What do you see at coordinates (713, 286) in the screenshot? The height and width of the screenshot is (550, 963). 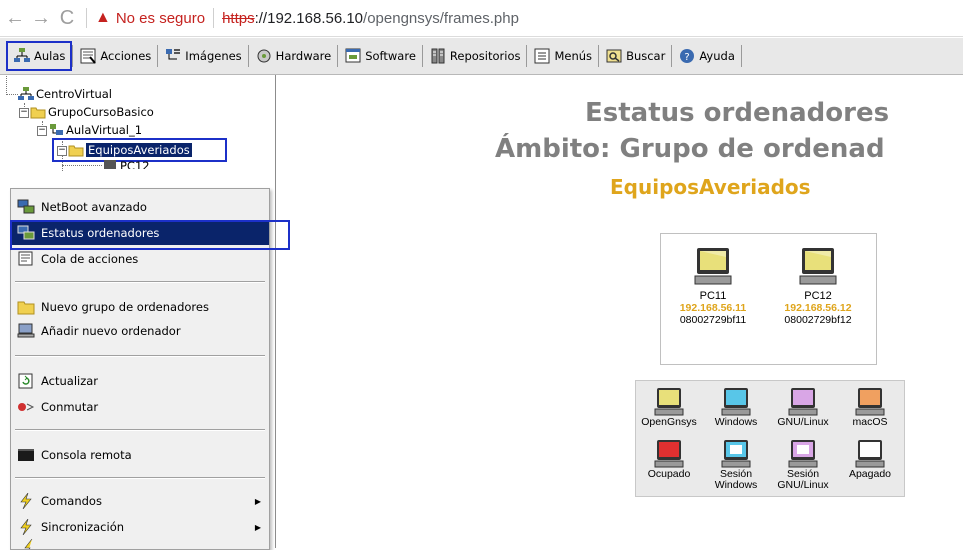 I see `computer-card: PC11 192.168.56.11 08002729bf11` at bounding box center [713, 286].